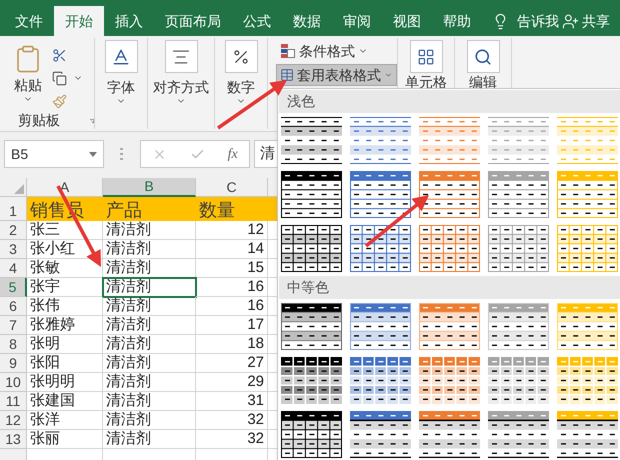 The height and width of the screenshot is (460, 620). What do you see at coordinates (232, 401) in the screenshot?
I see `table-cell: 31` at bounding box center [232, 401].